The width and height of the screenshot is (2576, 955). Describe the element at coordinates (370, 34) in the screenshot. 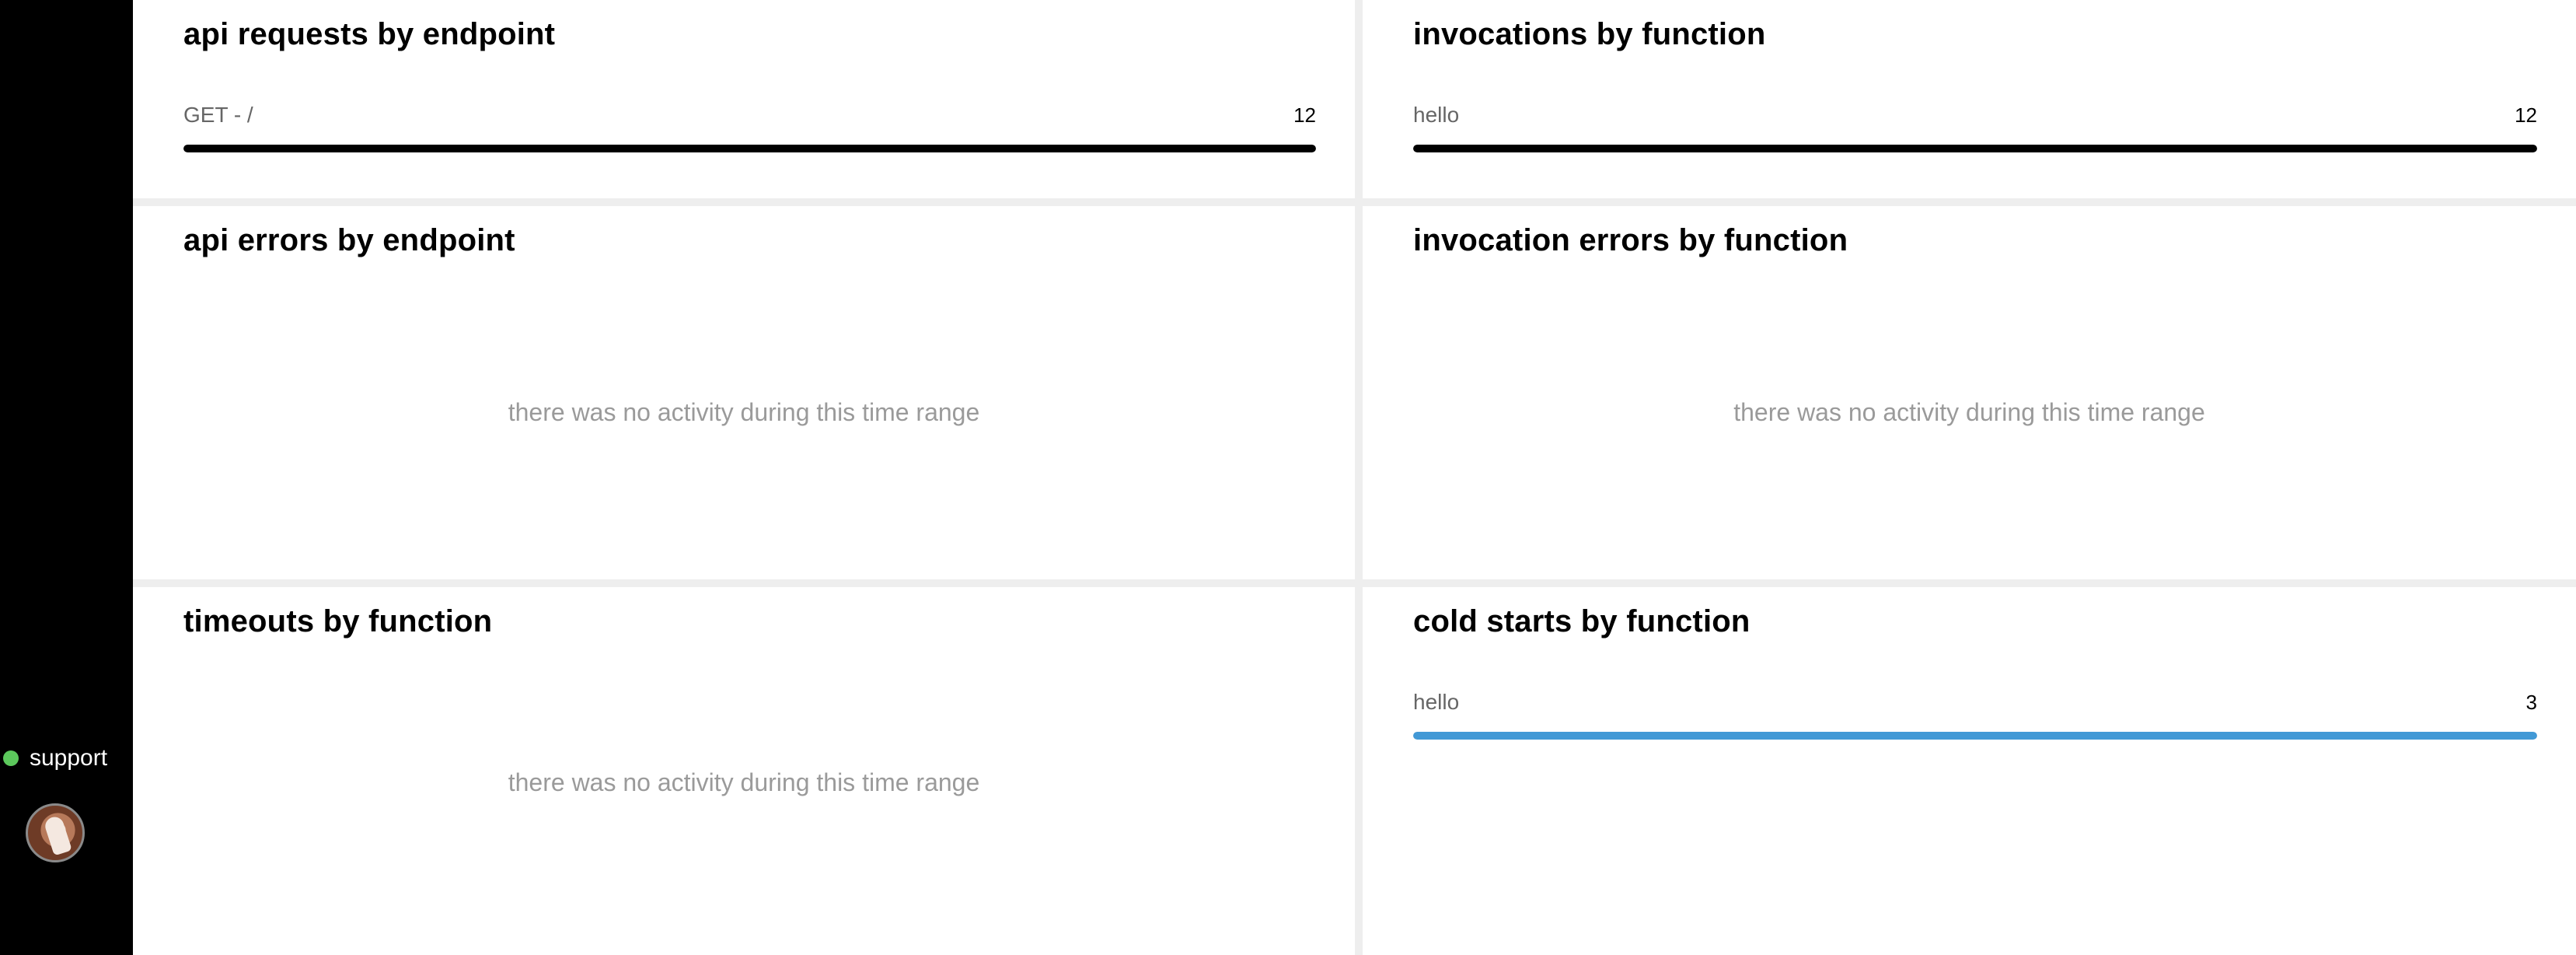

I see `panel-title: api requests by endpoint` at that location.